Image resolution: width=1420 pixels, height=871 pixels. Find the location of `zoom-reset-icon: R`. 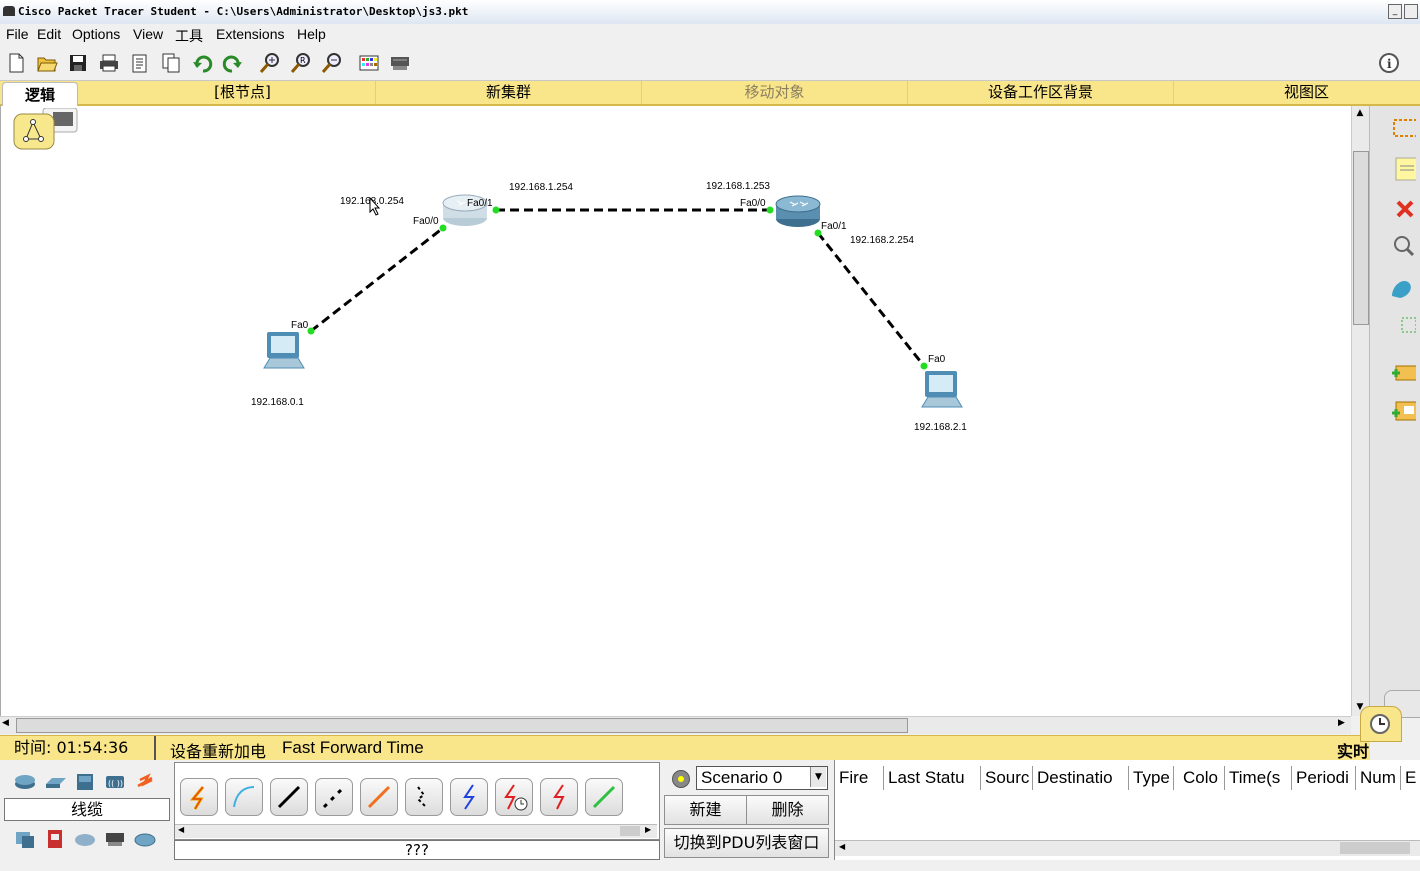

zoom-reset-icon: R is located at coordinates (301, 63).